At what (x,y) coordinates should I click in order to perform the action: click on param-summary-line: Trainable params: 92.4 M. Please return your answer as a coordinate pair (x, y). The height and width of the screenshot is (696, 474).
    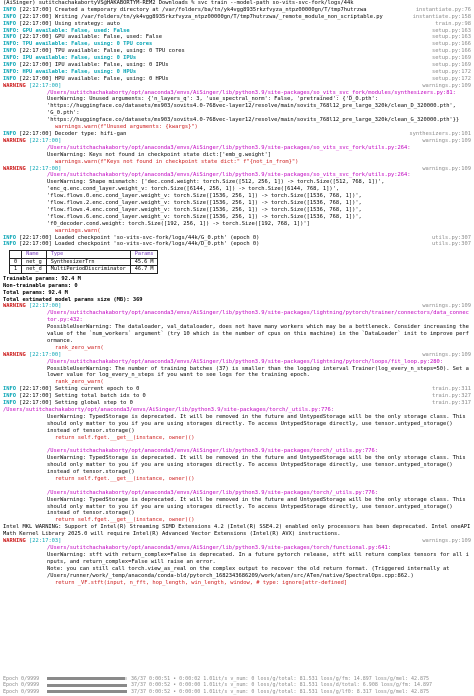
    Looking at the image, I should click on (237, 279).